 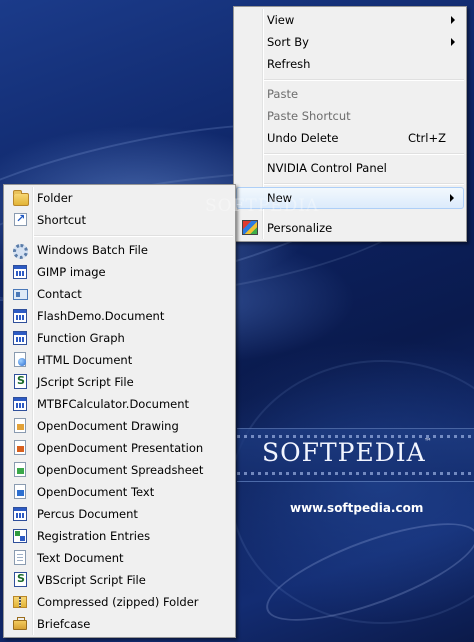 I want to click on menu-item-label: Briefcase, so click(x=64, y=624).